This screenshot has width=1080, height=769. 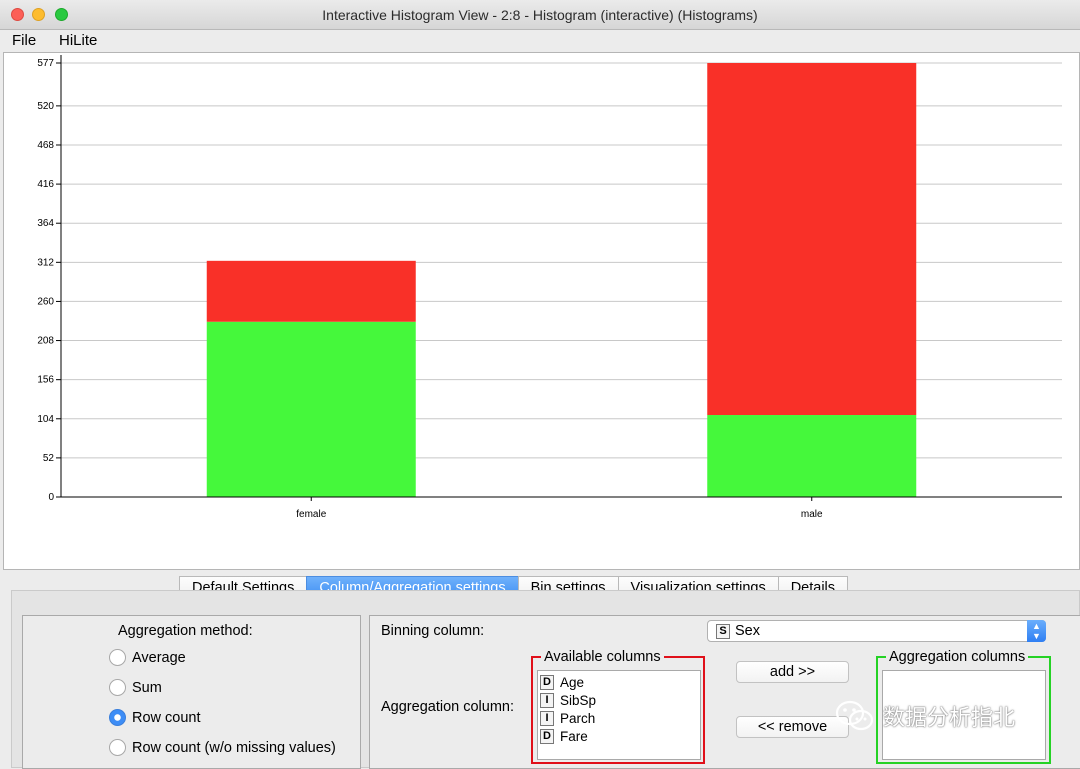 I want to click on radio-row-count-no-missing: Row count (w/o missing values), so click(x=222, y=747).